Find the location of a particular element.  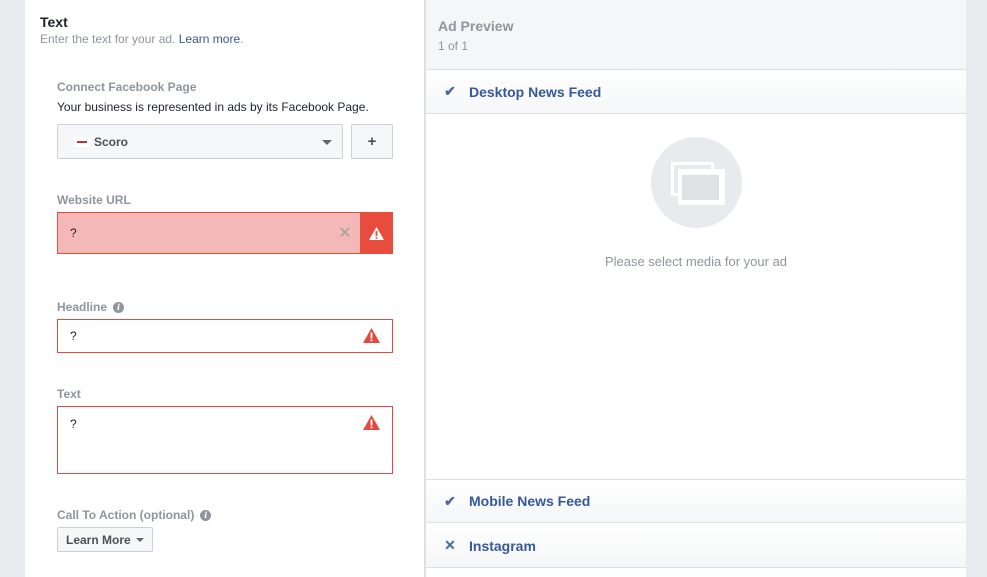

call-to-action-label-text: Call To Action (optional) is located at coordinates (126, 515).